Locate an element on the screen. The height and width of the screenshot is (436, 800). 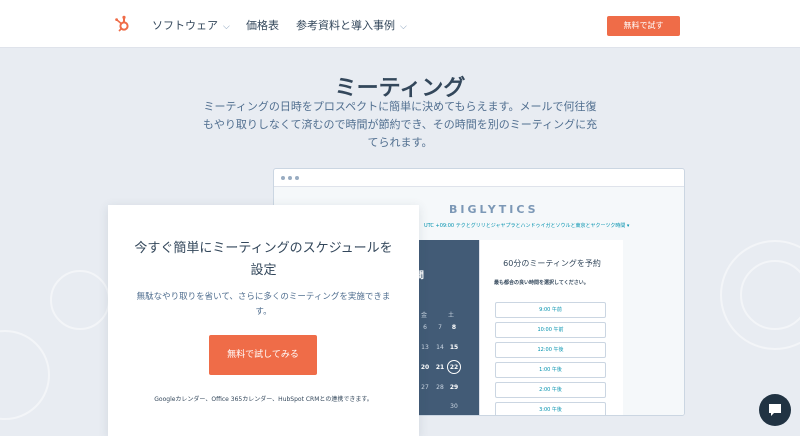
time-slot-button: 2:00 午後 is located at coordinates (550, 390).